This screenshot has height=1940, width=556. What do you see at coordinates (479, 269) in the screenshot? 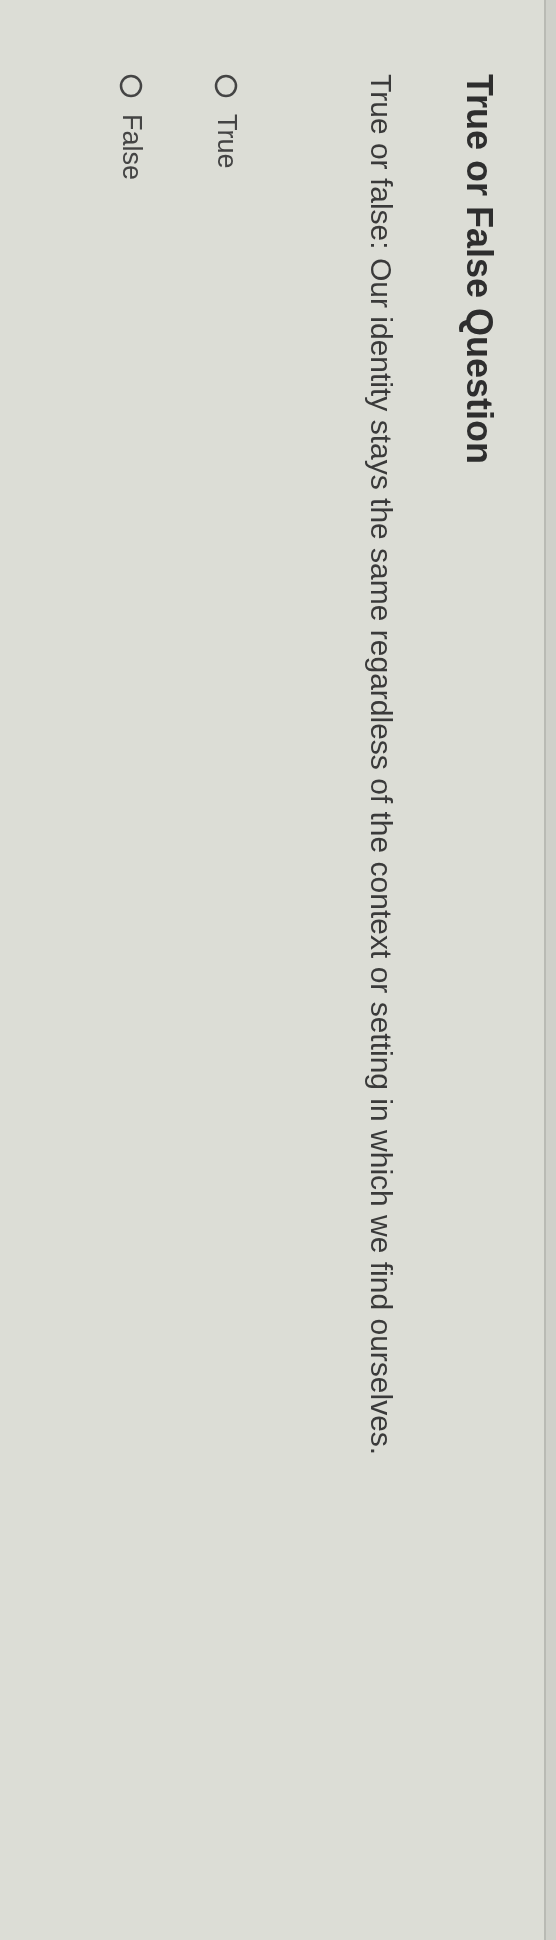
I see `question-title: True or False Question` at bounding box center [479, 269].